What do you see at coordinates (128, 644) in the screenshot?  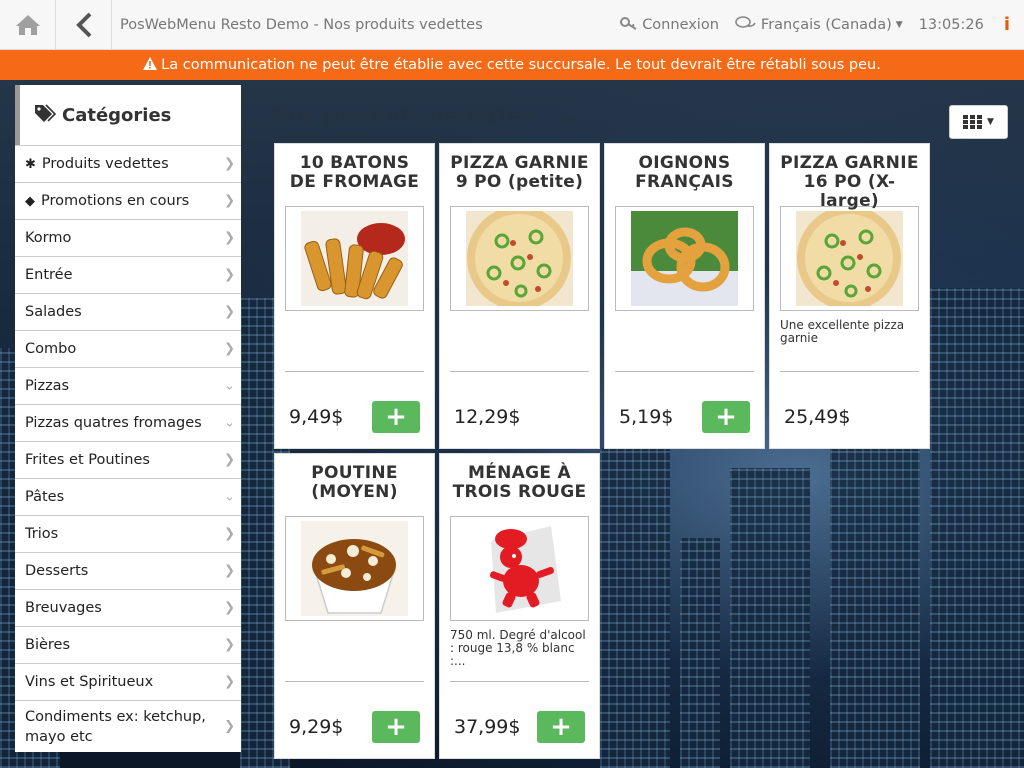 I see `sidebar-item-bieres: Bières ❯` at bounding box center [128, 644].